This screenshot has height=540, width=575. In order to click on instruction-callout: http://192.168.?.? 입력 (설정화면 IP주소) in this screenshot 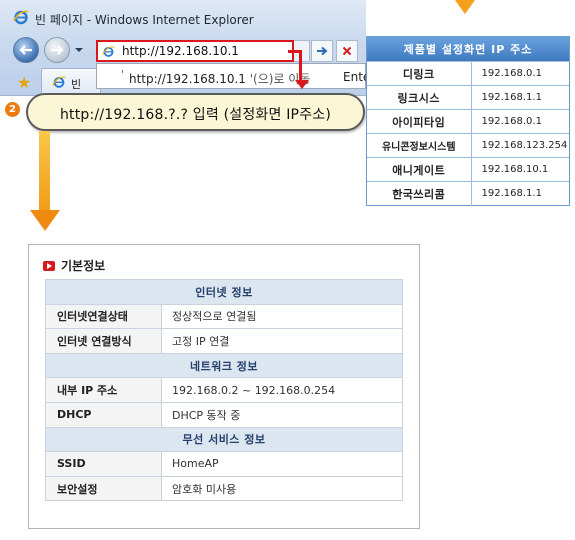, I will do `click(195, 112)`.